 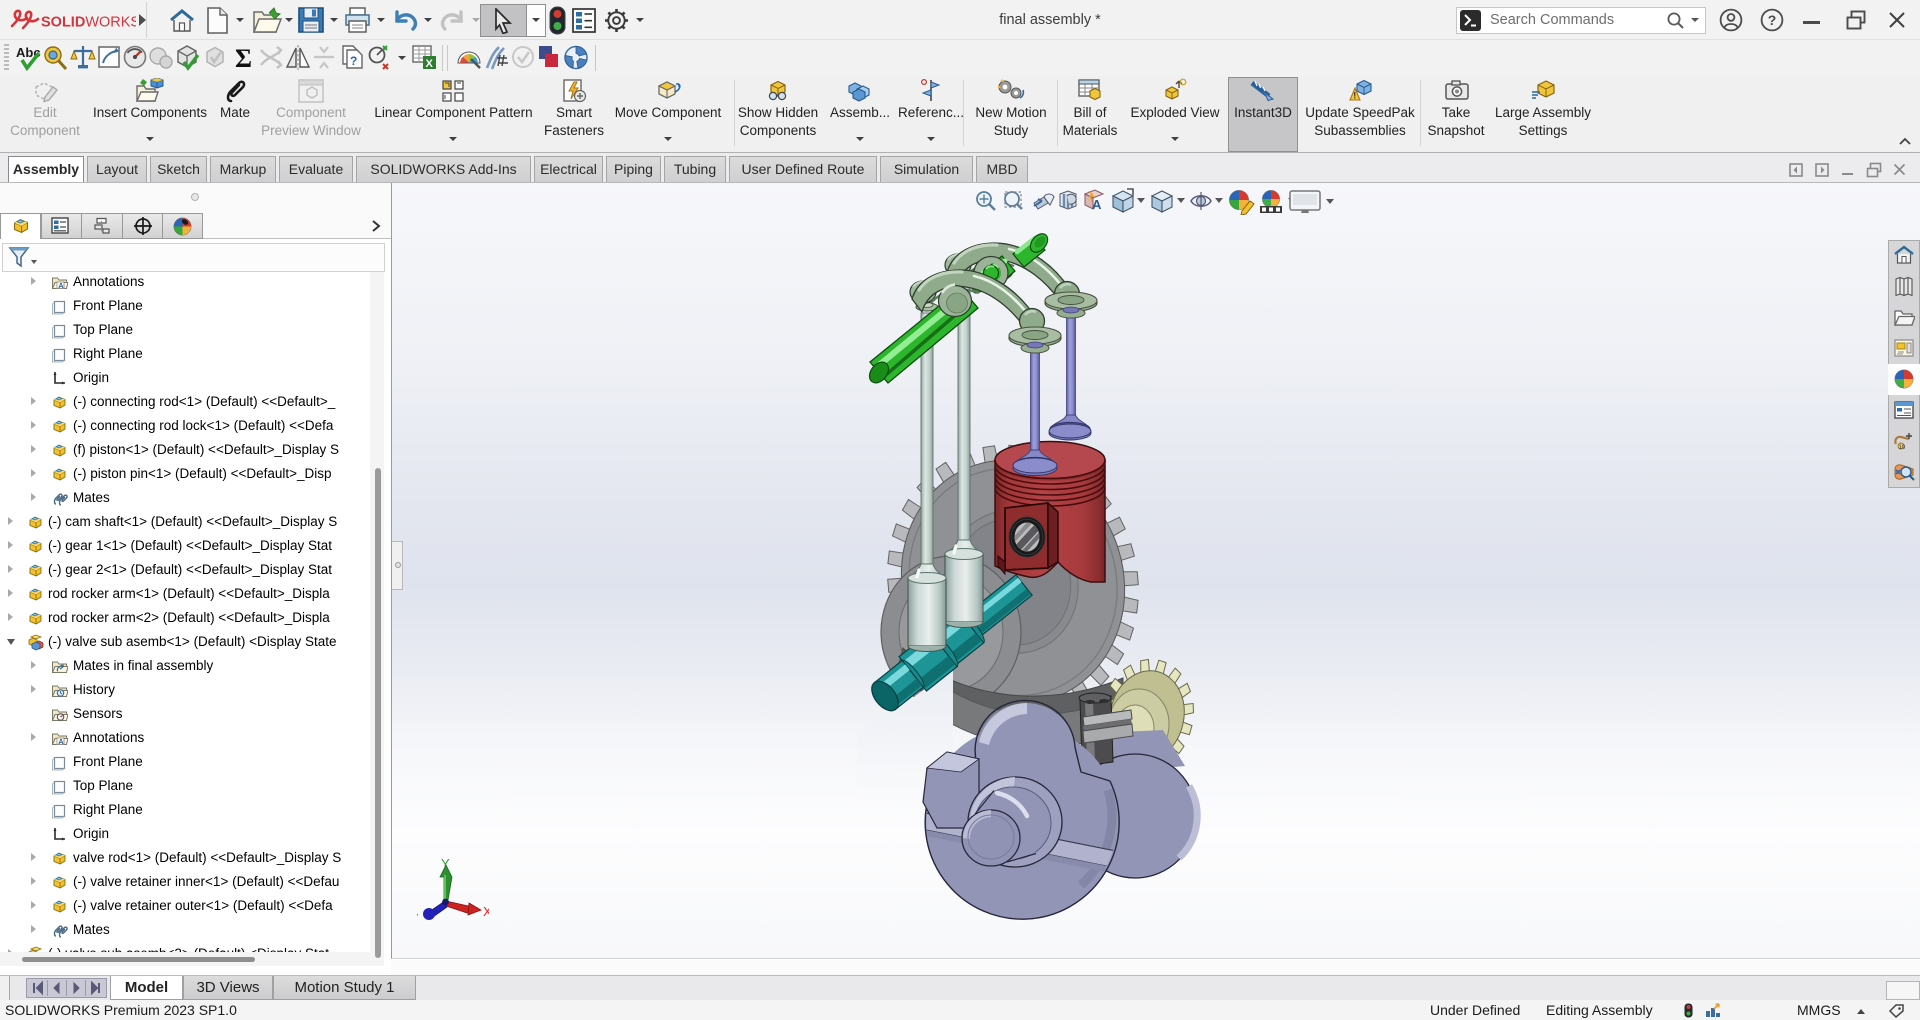 What do you see at coordinates (243, 58) in the screenshot?
I see `svg-text: Σ` at bounding box center [243, 58].